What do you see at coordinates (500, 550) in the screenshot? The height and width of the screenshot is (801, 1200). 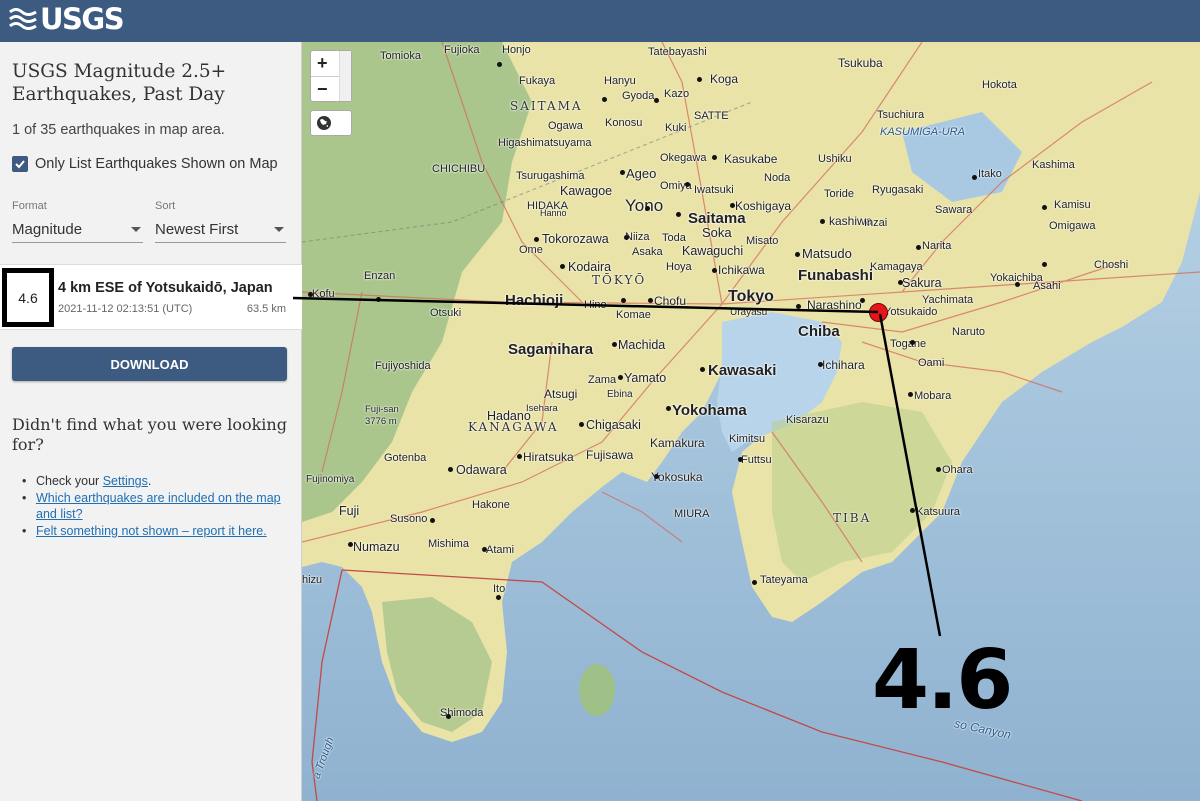 I see `place-label: Atami` at bounding box center [500, 550].